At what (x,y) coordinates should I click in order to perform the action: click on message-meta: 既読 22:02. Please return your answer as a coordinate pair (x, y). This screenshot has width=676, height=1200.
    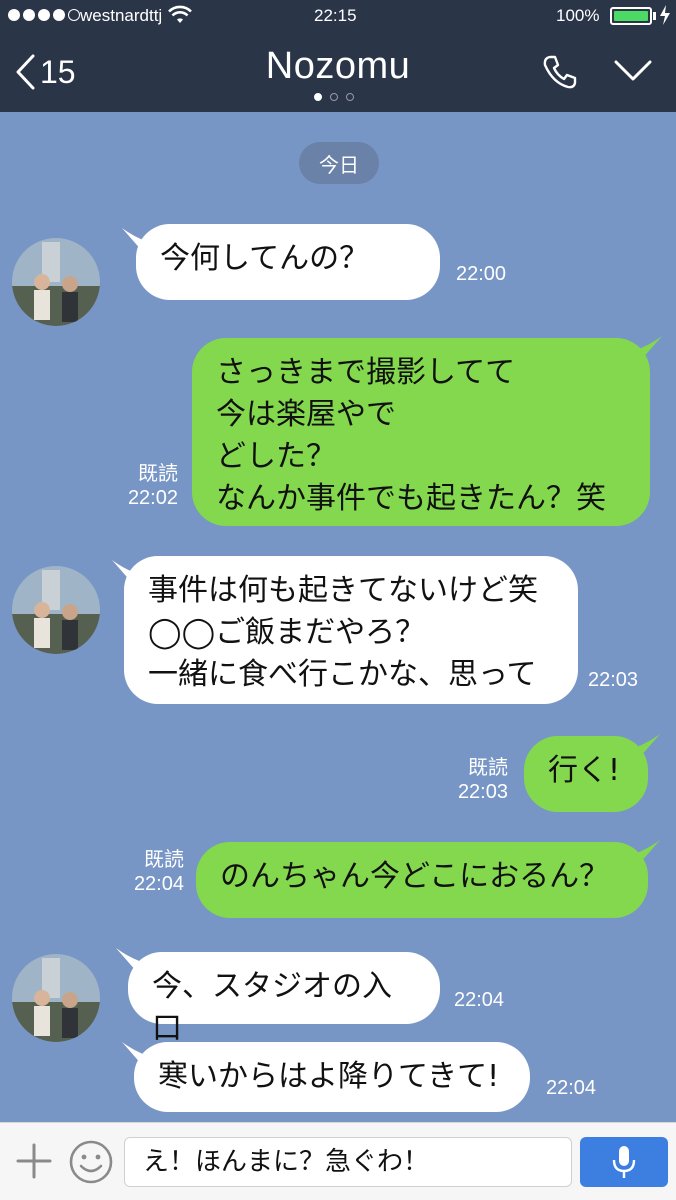
    Looking at the image, I should click on (144, 486).